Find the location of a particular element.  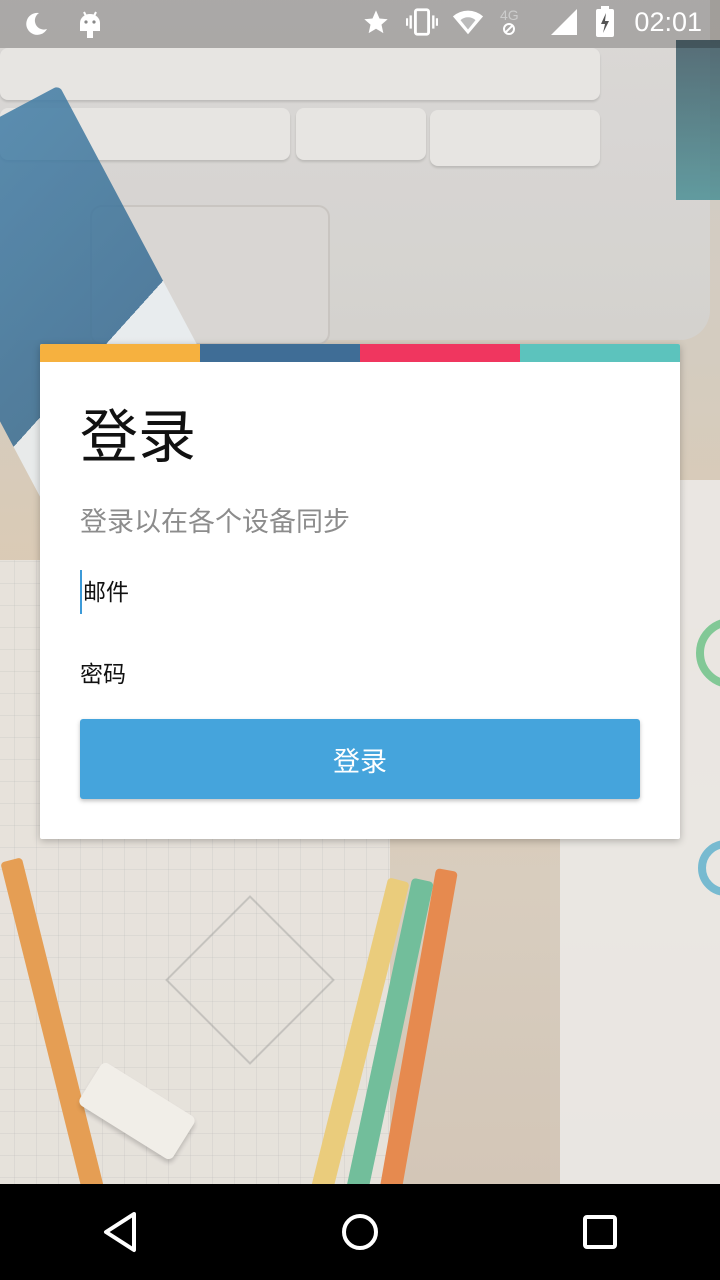

back-icon is located at coordinates (120, 1232).